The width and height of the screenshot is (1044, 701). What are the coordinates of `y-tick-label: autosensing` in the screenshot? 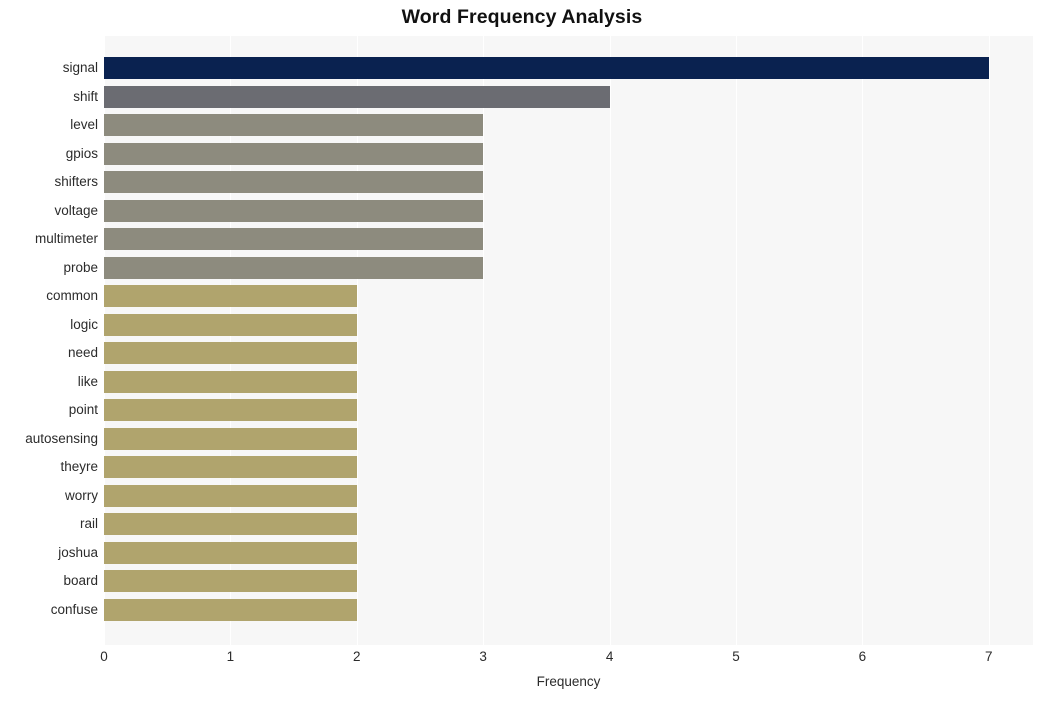 It's located at (61, 438).